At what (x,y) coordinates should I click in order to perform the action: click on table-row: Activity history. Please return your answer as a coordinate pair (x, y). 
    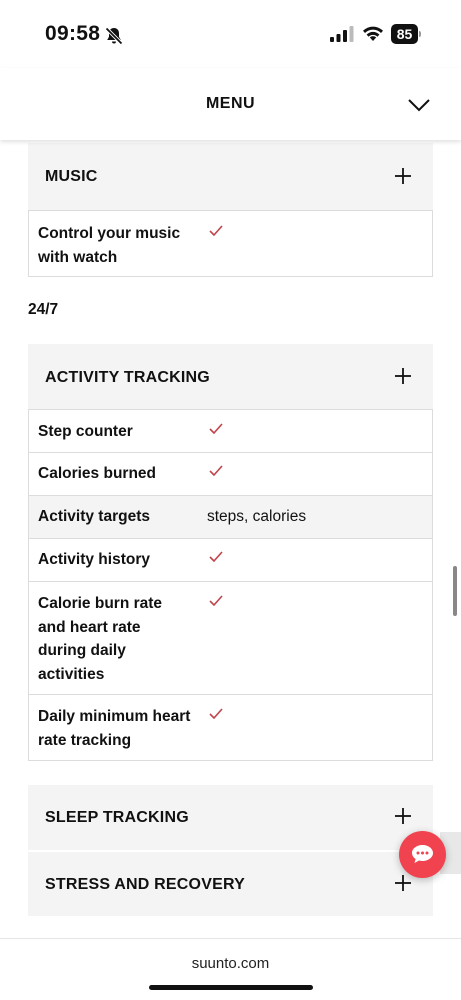
    Looking at the image, I should click on (230, 559).